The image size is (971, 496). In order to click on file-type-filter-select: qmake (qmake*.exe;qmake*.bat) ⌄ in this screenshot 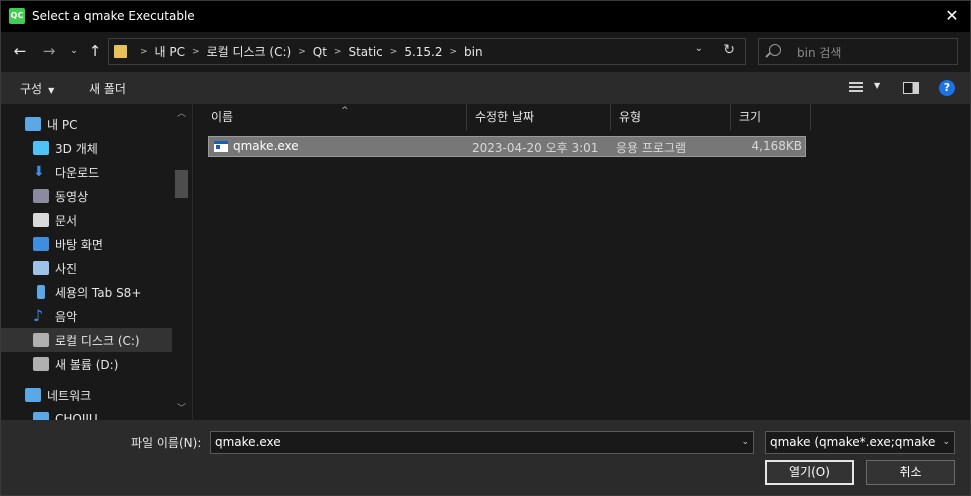, I will do `click(860, 442)`.